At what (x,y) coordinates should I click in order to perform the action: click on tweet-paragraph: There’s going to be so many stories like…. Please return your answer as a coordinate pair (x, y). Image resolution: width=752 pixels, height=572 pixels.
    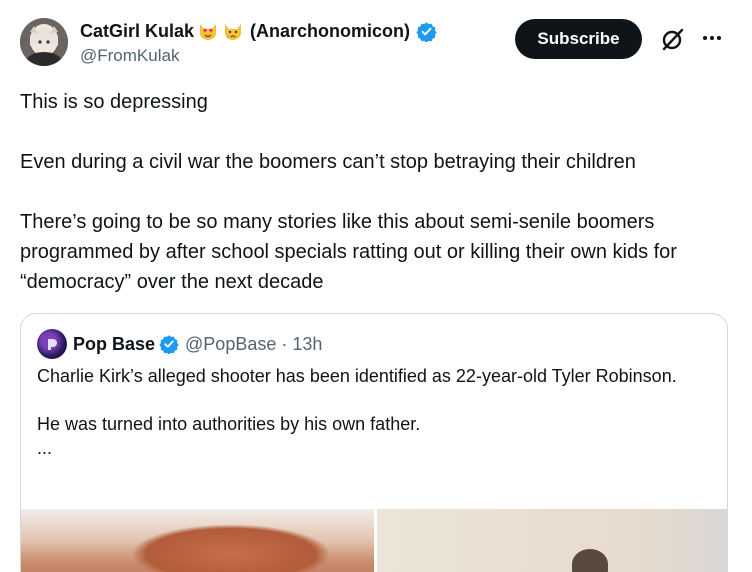
    Looking at the image, I should click on (348, 252).